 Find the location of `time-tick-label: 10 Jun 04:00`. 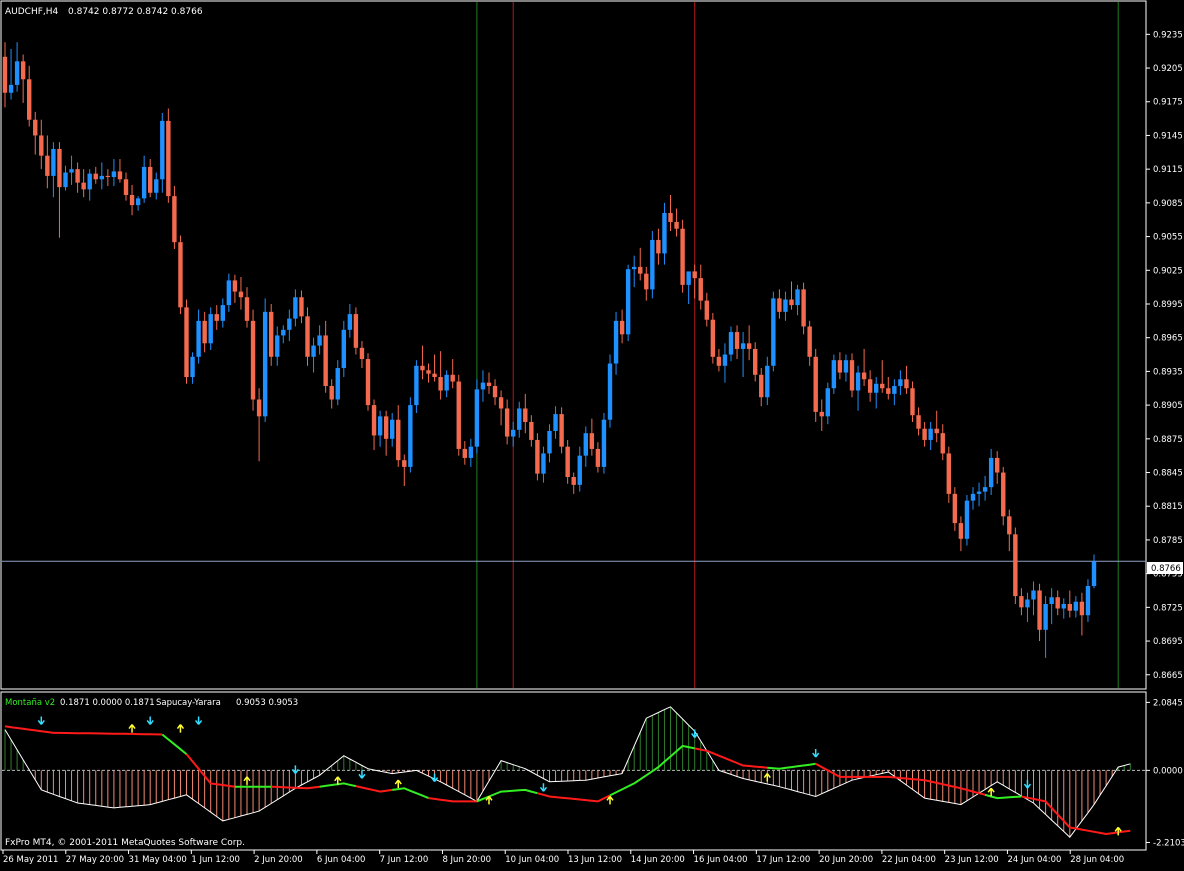

time-tick-label: 10 Jun 04:00 is located at coordinates (532, 860).